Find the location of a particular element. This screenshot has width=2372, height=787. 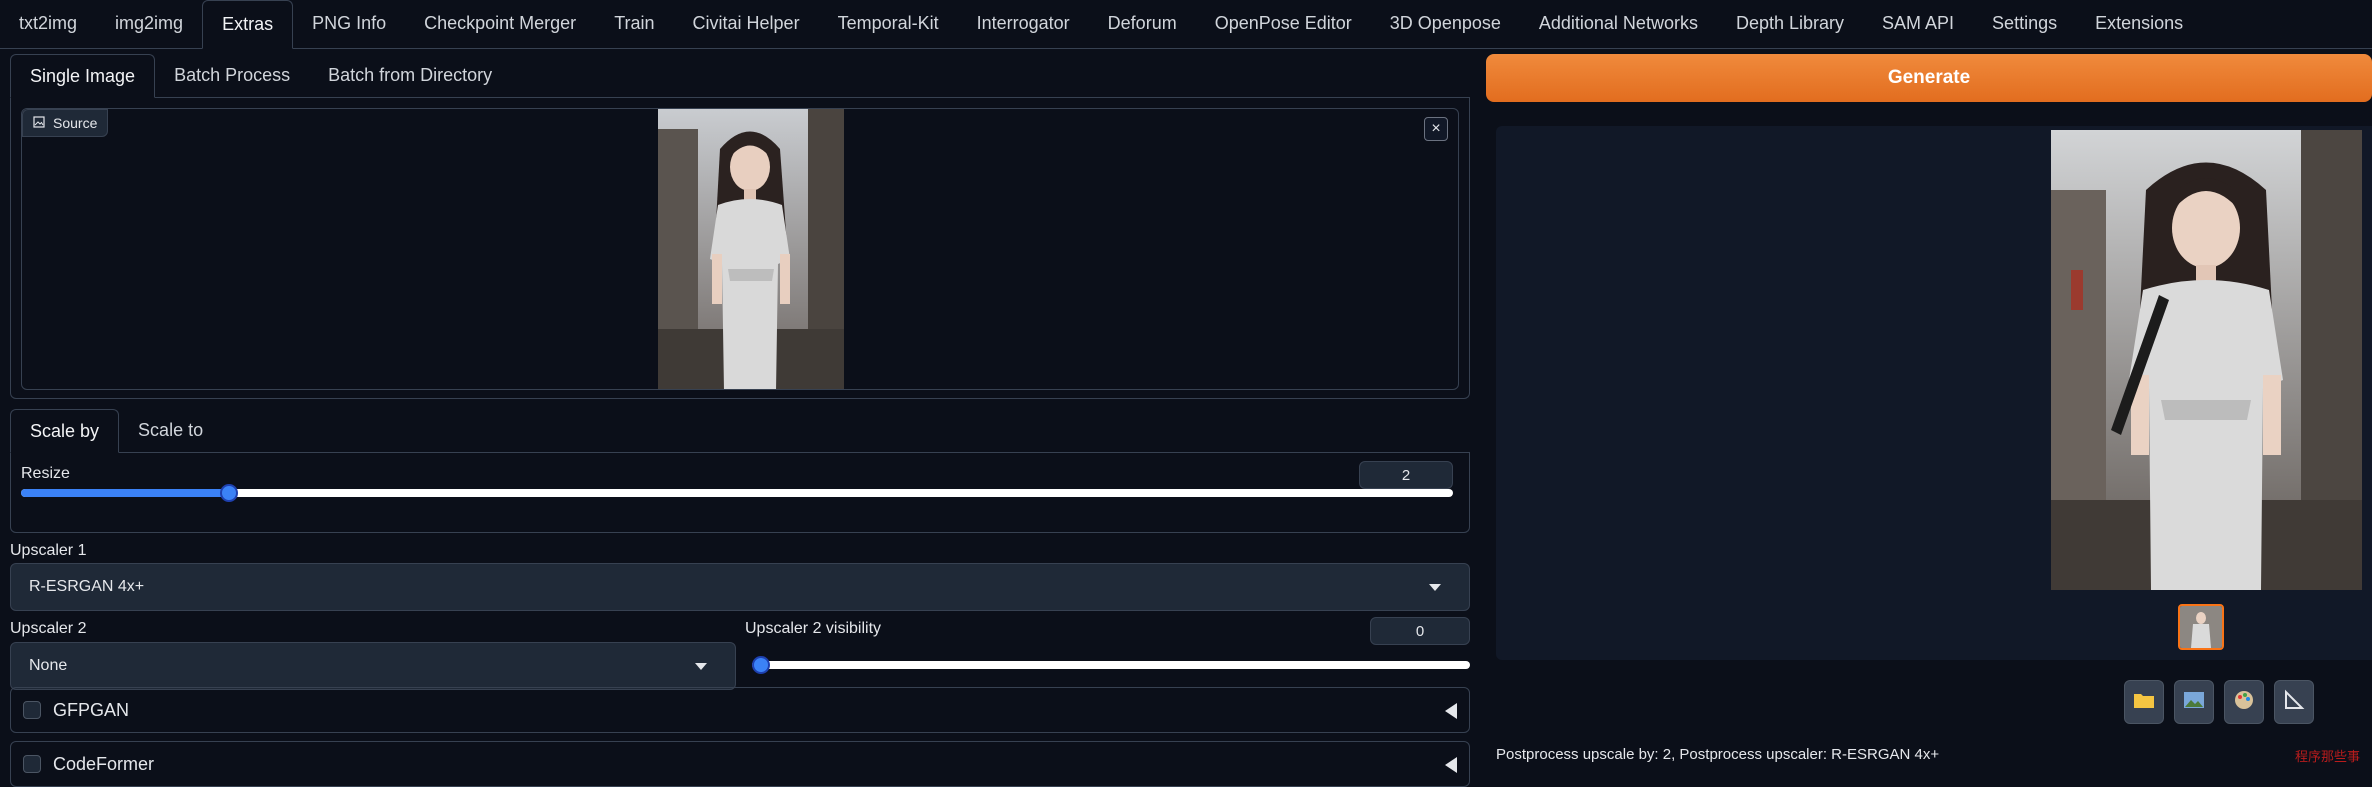

upscaler2-select: None is located at coordinates (373, 666).